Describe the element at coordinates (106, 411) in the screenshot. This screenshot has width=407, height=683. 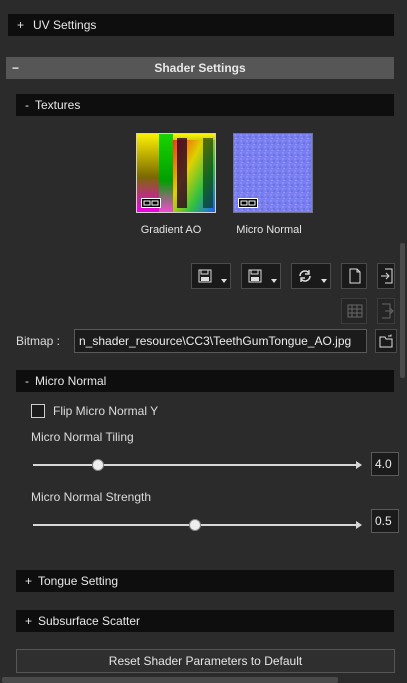
I see `flip-micro-normal-label: Flip Micro Normal Y` at that location.